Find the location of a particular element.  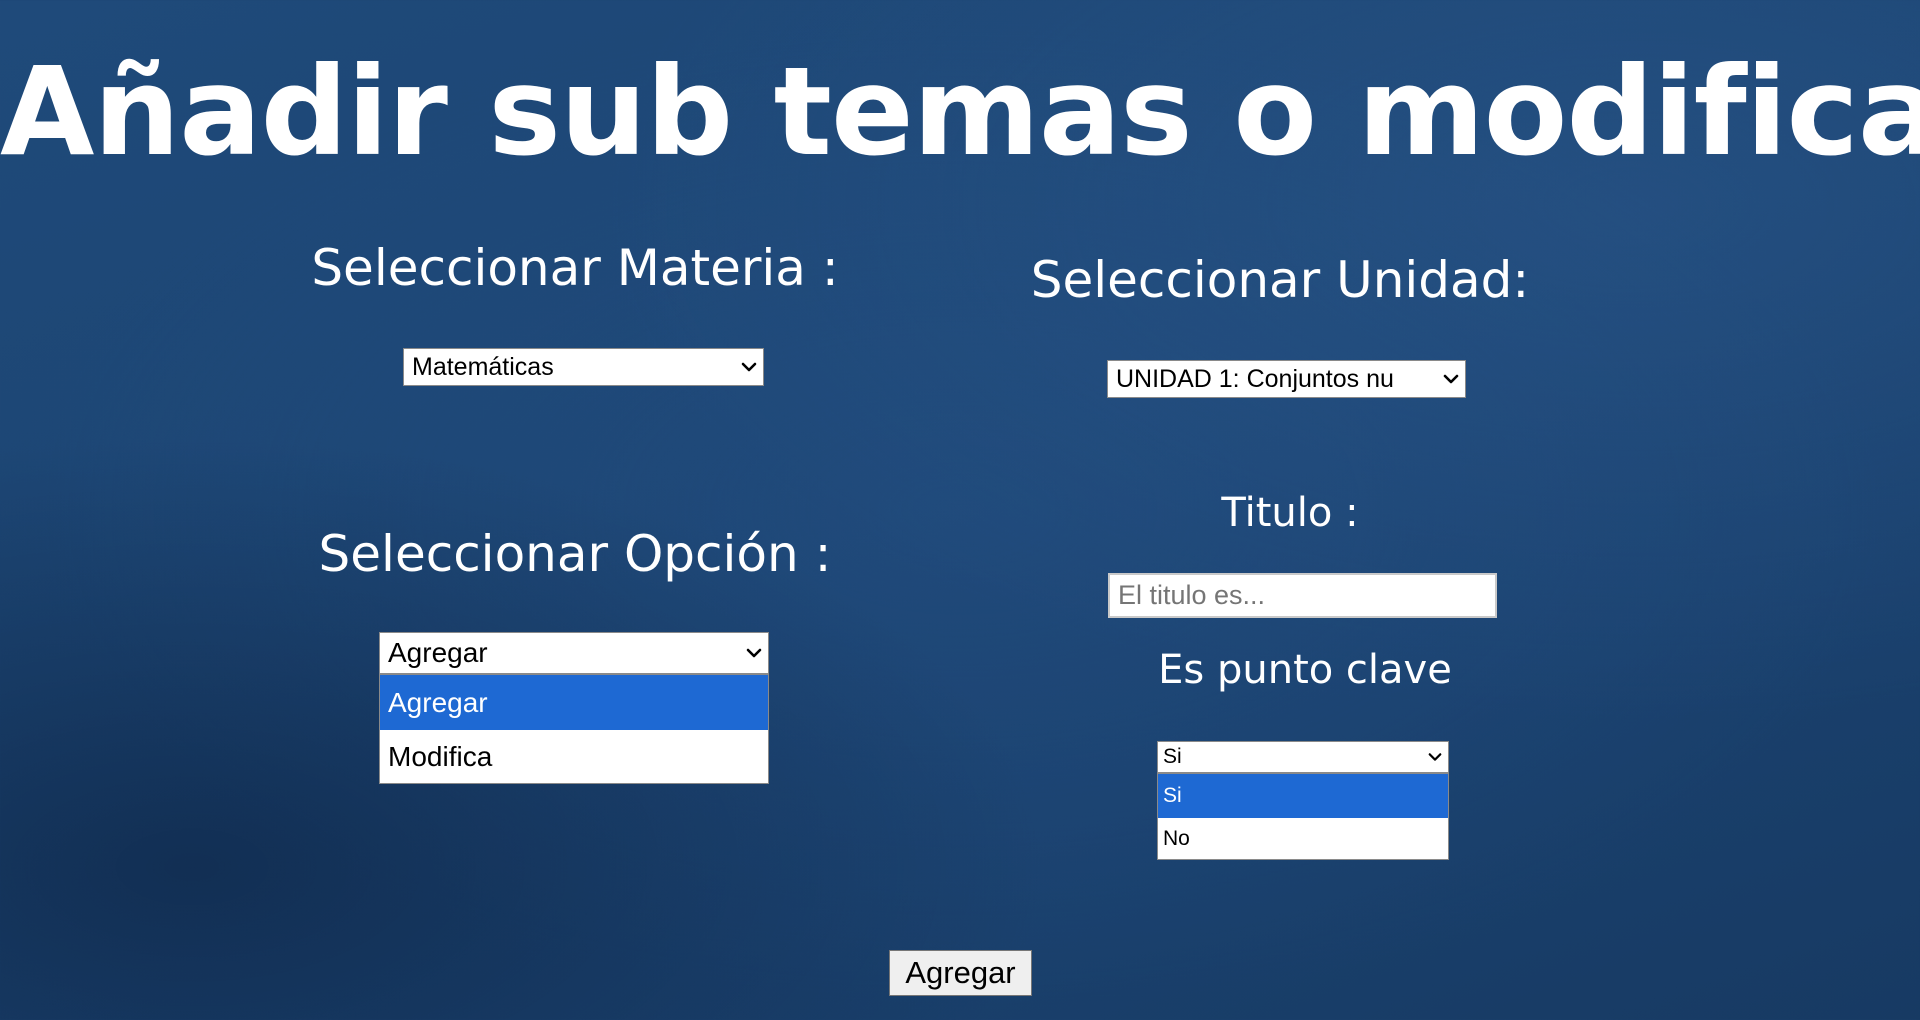

punto-clave-select-value: Si is located at coordinates (1172, 756).